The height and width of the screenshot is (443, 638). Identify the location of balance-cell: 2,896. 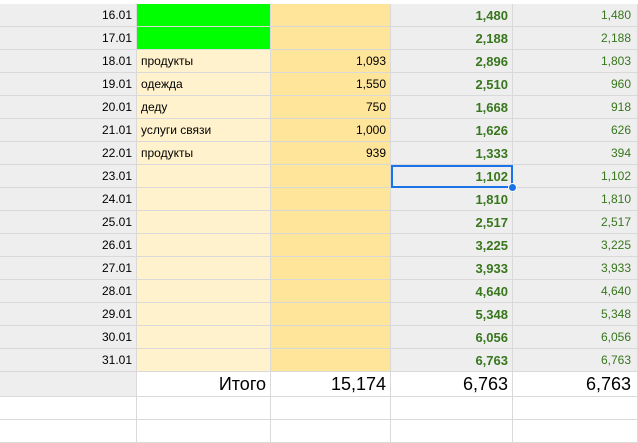
(452, 61).